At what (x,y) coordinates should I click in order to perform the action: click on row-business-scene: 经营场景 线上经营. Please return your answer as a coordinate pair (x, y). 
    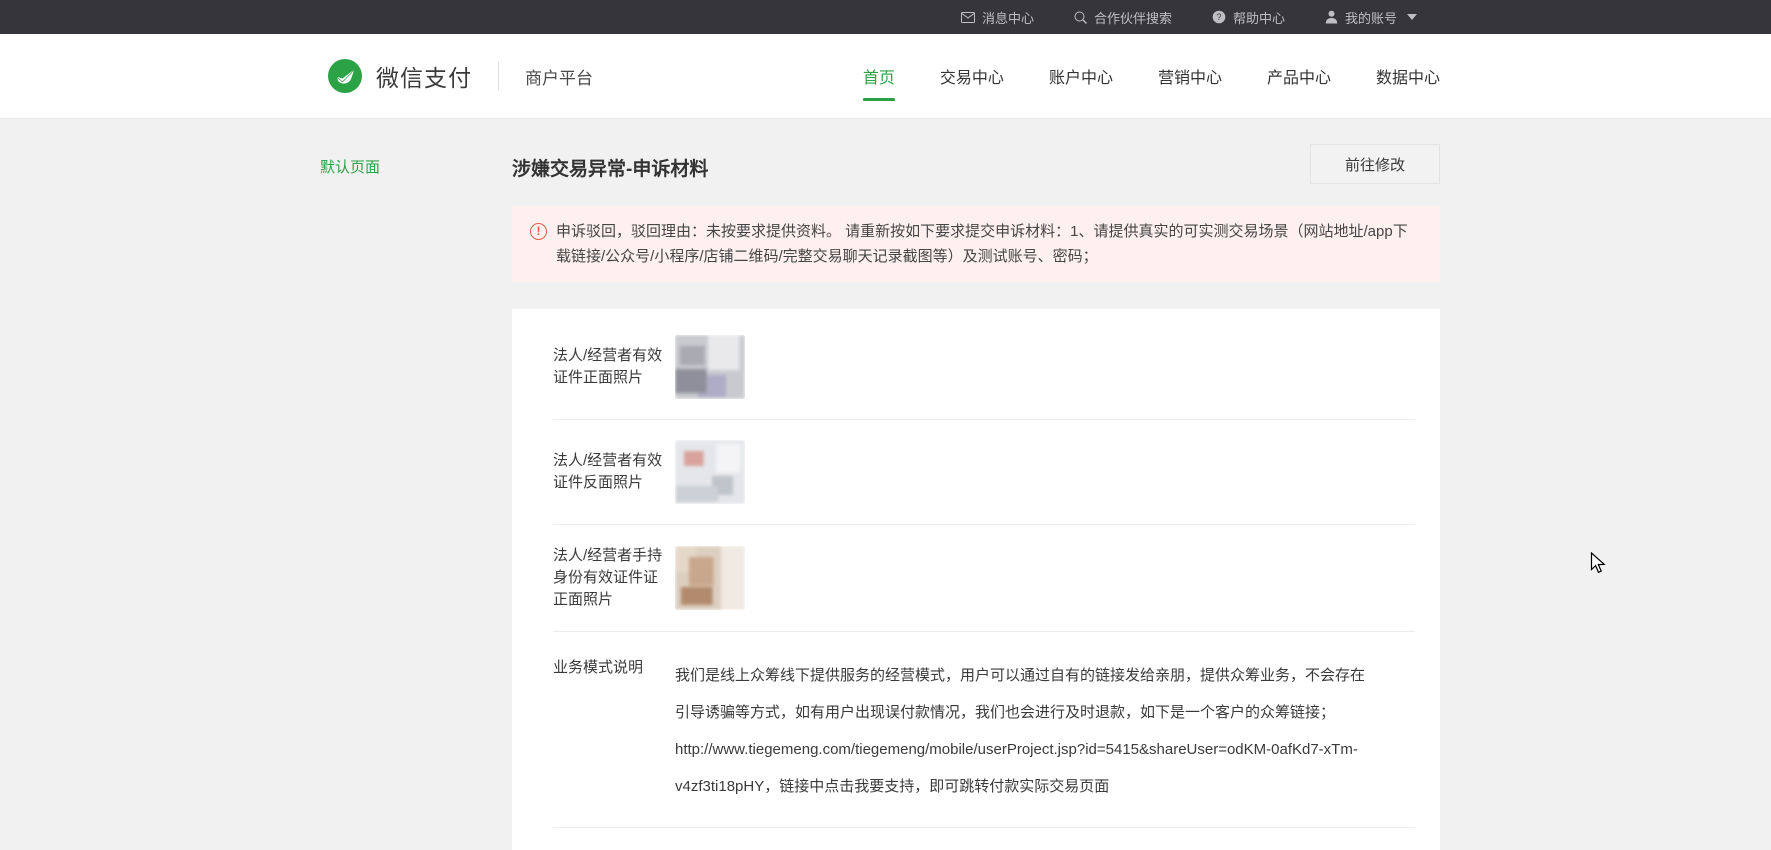
    Looking at the image, I should click on (984, 839).